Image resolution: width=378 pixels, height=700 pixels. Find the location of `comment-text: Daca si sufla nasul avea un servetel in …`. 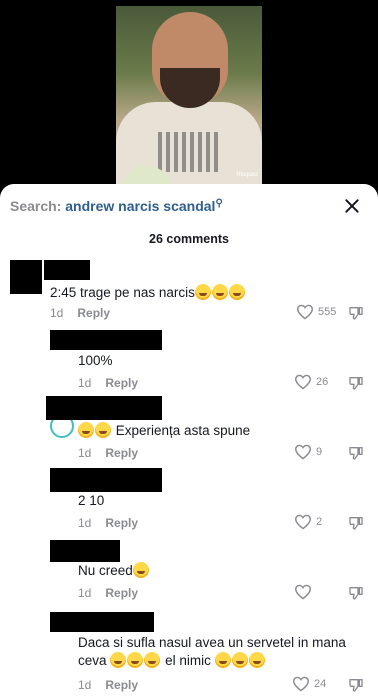

comment-text: Daca si sufla nasul avea un servetel in … is located at coordinates (212, 651).